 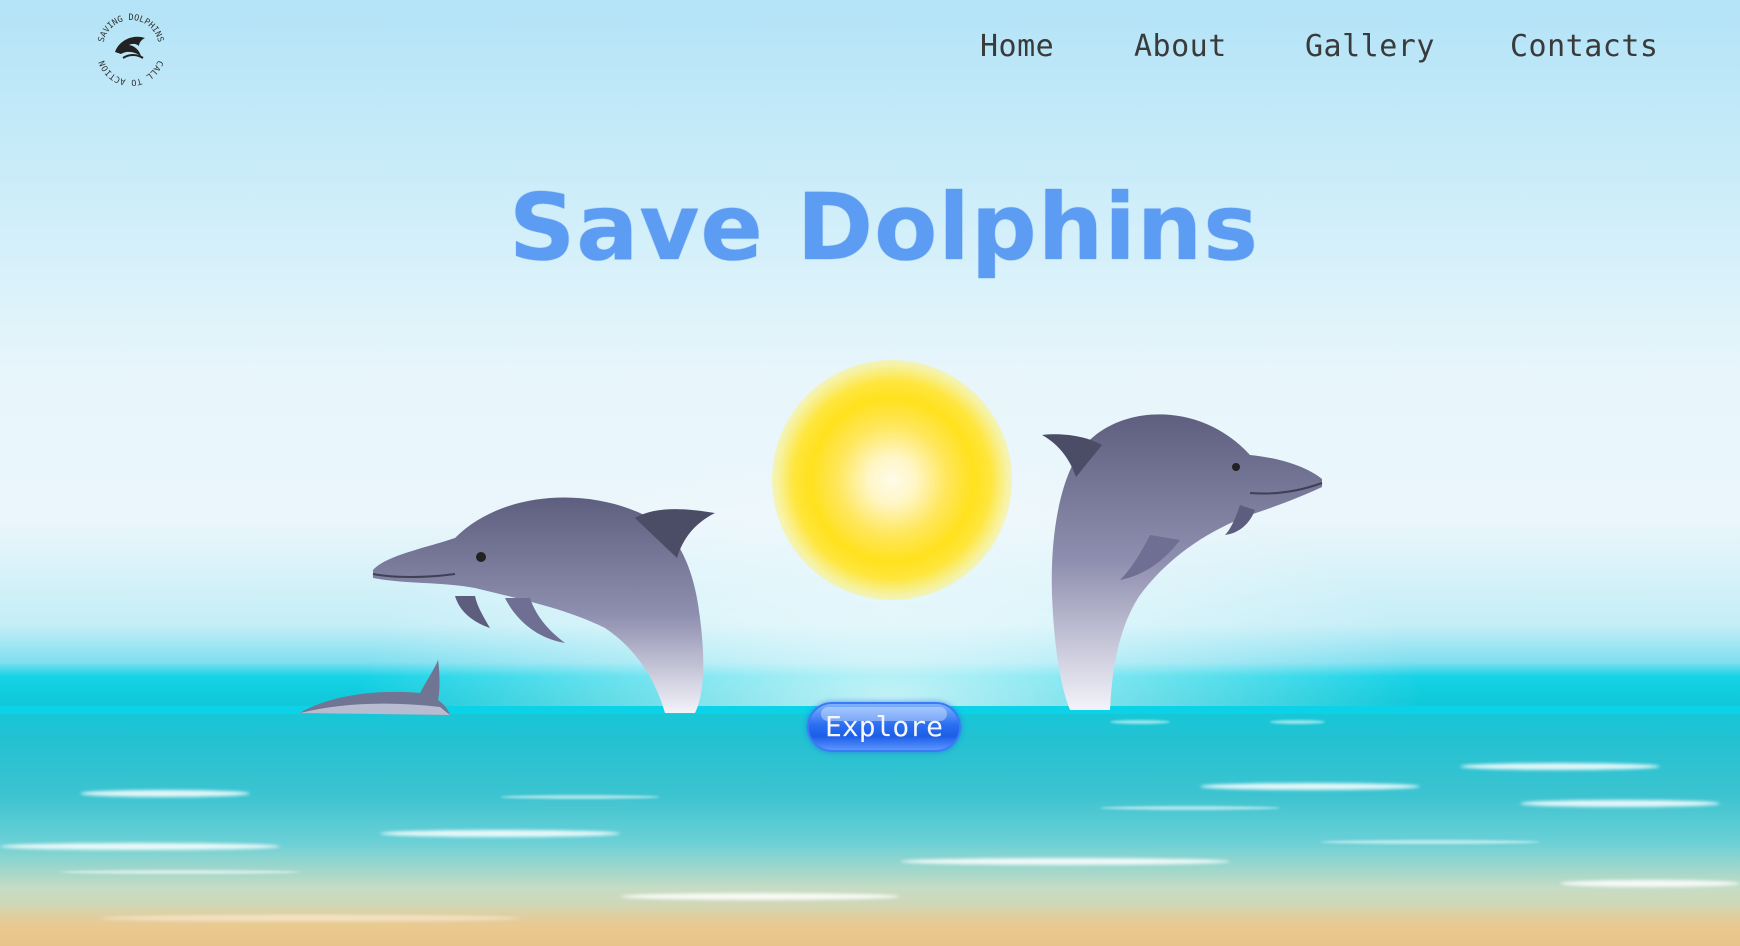 I want to click on explore-button-label: Explore, so click(x=883, y=726).